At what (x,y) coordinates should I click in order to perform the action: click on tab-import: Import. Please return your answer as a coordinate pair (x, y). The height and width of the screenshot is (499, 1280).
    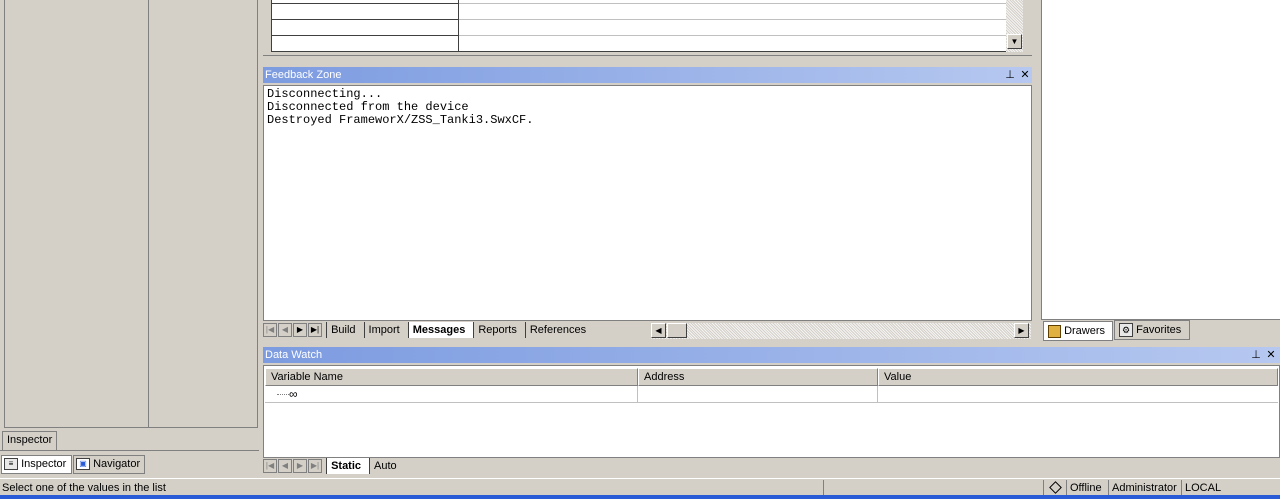
    Looking at the image, I should click on (385, 330).